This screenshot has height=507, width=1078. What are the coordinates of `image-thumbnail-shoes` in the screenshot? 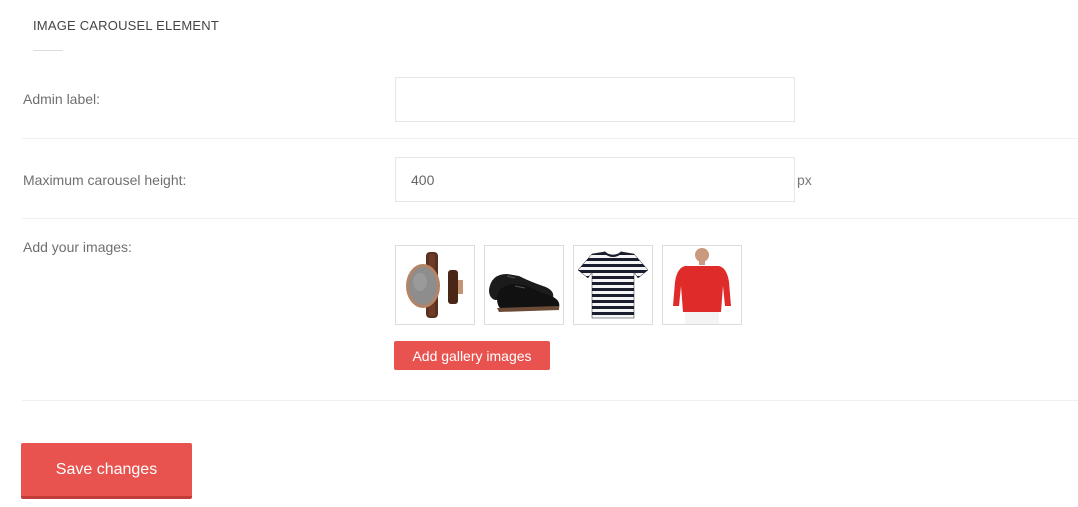 It's located at (524, 285).